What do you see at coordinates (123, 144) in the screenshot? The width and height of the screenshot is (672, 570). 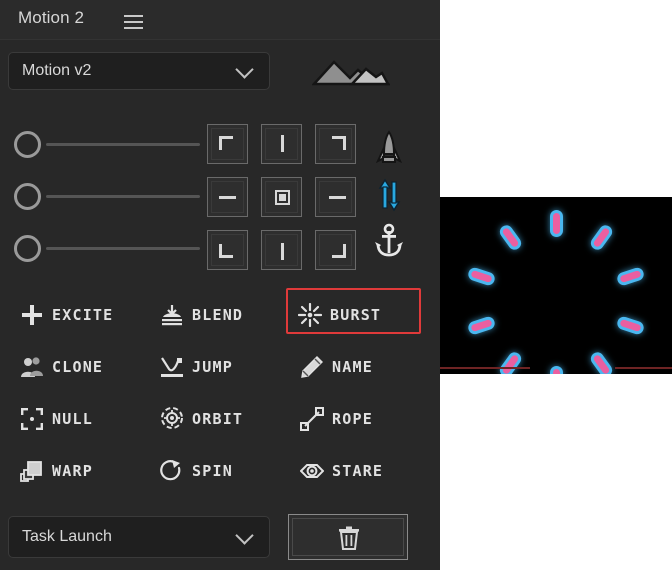 I see `slider-1-track` at bounding box center [123, 144].